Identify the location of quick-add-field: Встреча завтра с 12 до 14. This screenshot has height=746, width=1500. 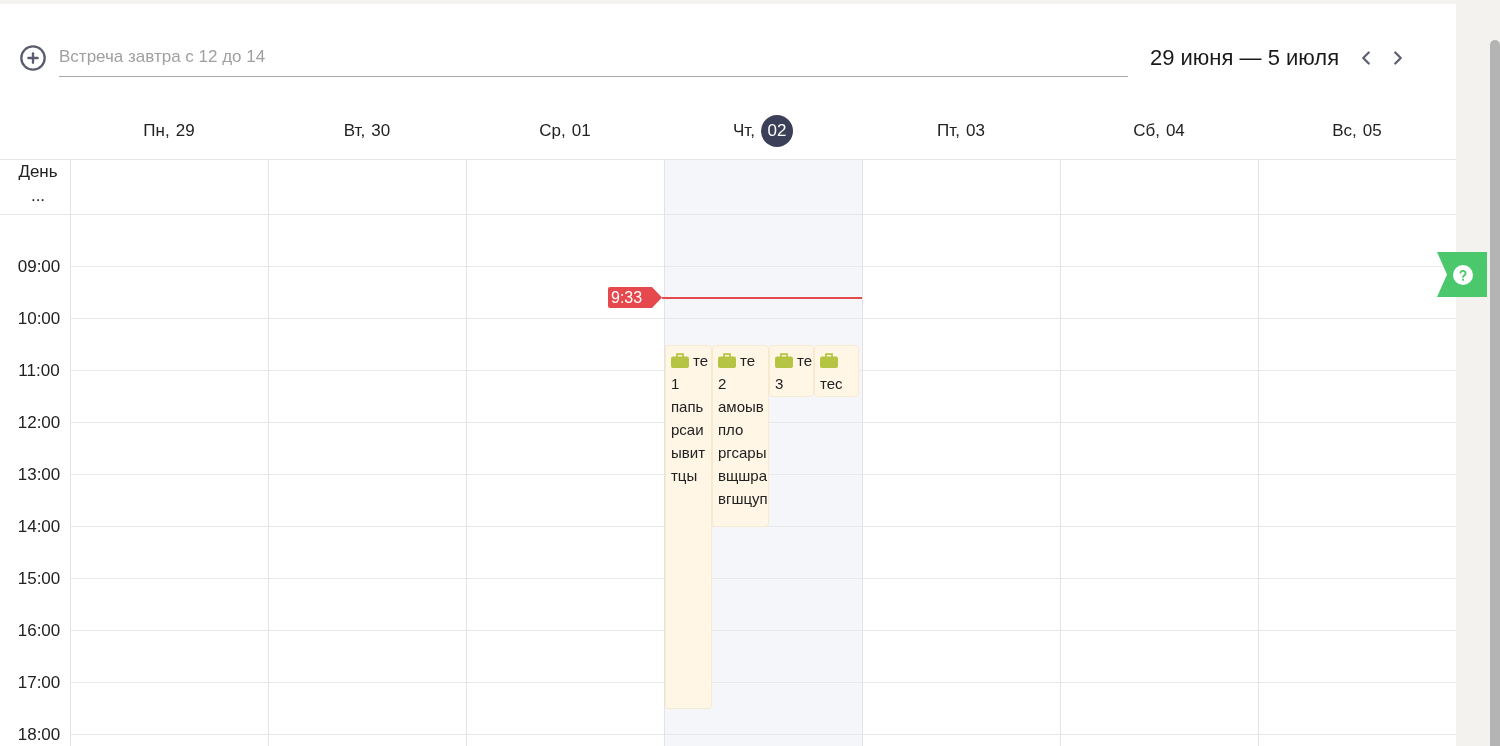
(593, 57).